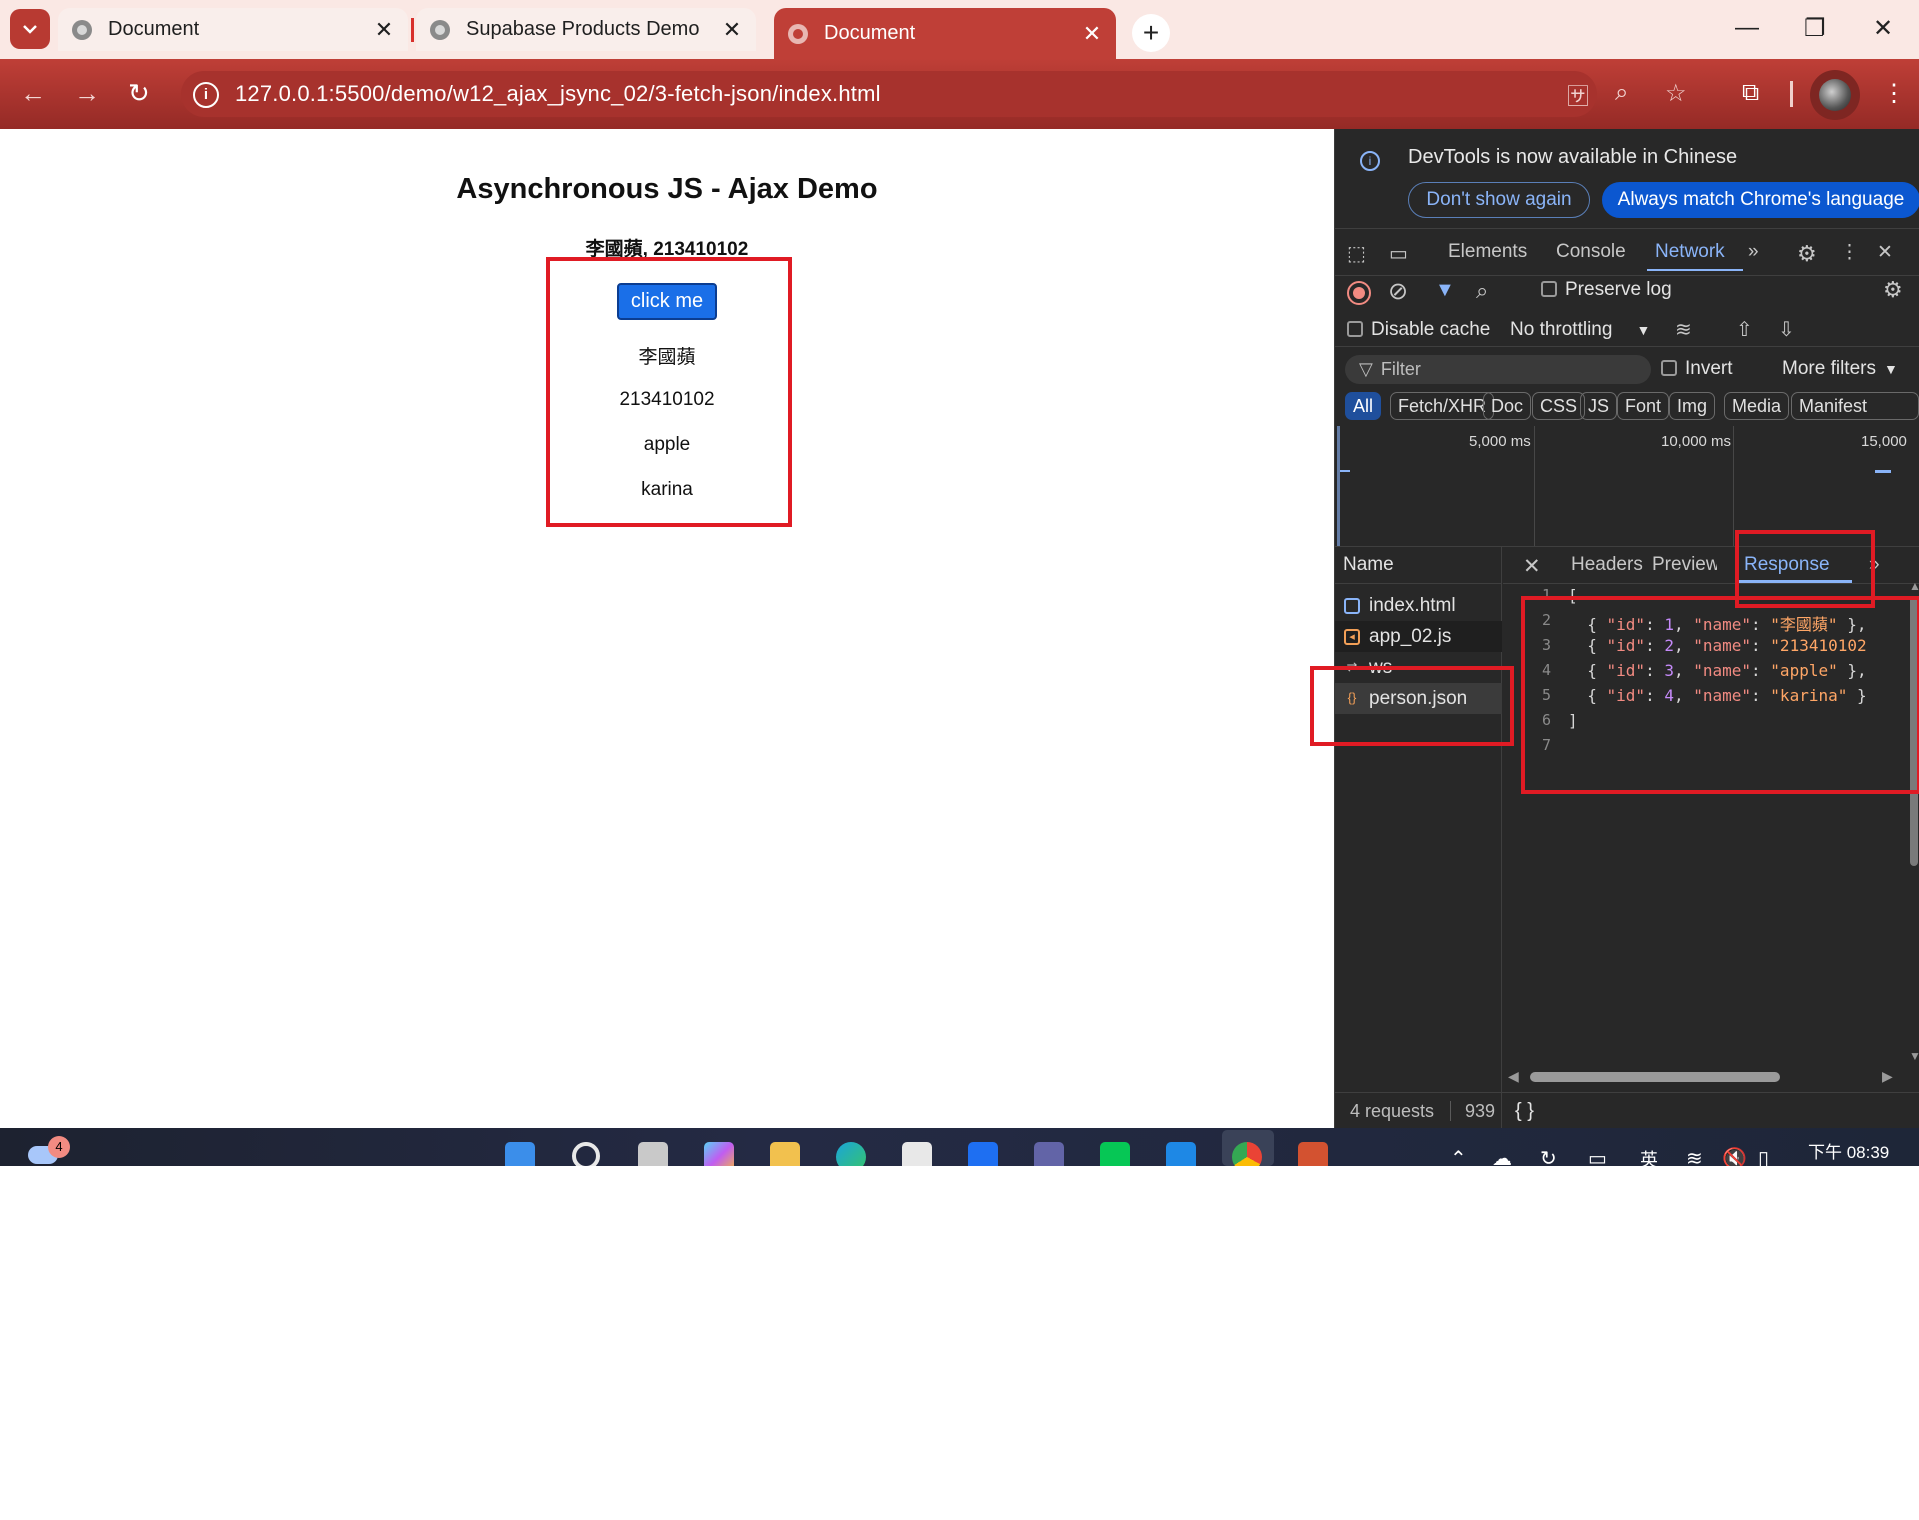  I want to click on throttling-select: No throttling ▼, so click(1580, 330).